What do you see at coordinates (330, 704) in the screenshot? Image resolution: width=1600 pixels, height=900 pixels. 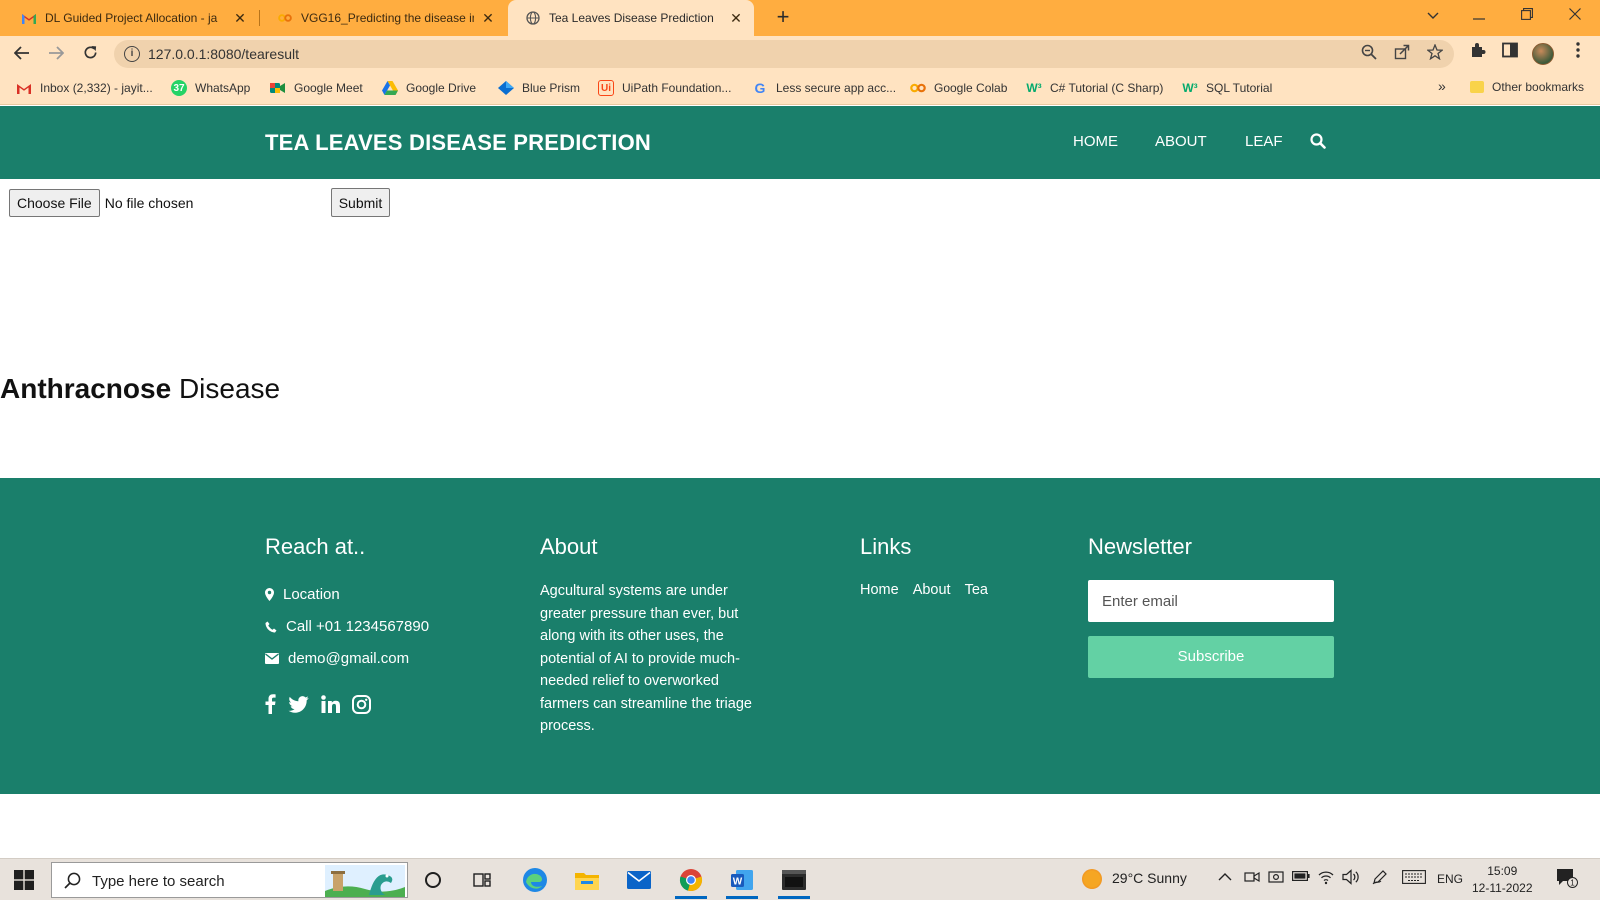 I see `linkedin-icon` at bounding box center [330, 704].